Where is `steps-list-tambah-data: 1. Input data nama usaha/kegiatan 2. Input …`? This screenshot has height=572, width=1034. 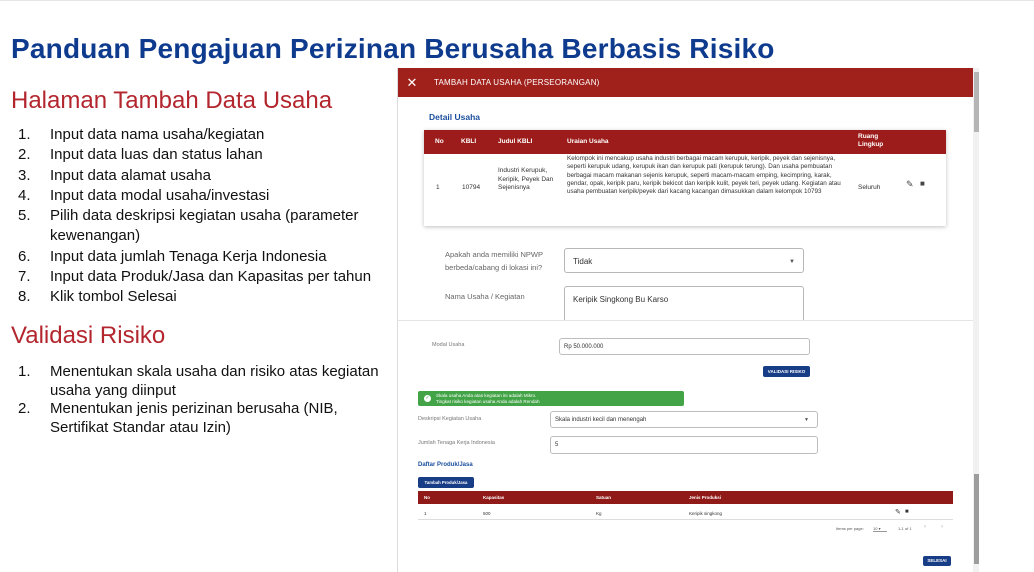
steps-list-tambah-data: 1. Input data nama usaha/kegiatan 2. Input … is located at coordinates (204, 216).